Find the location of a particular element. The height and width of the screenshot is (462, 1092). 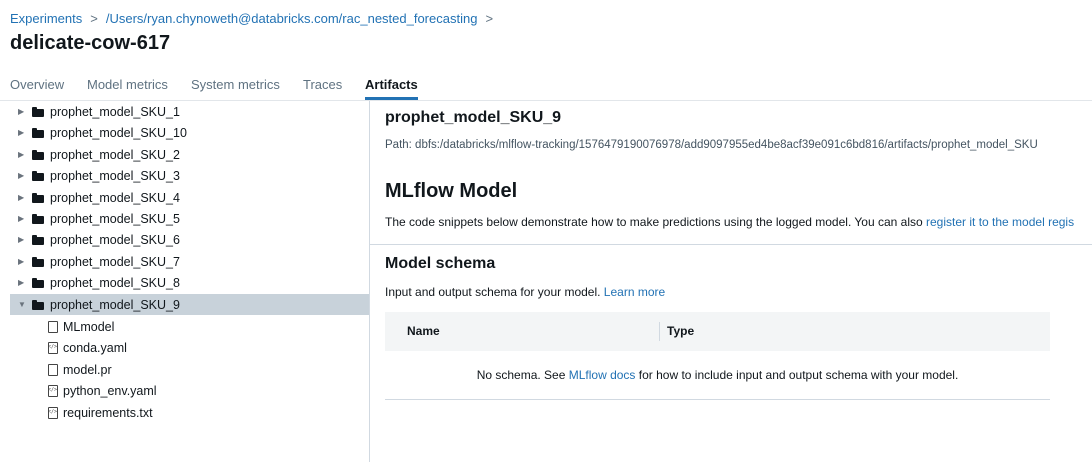

empty-schema-prefix: No schema. See is located at coordinates (522, 375).